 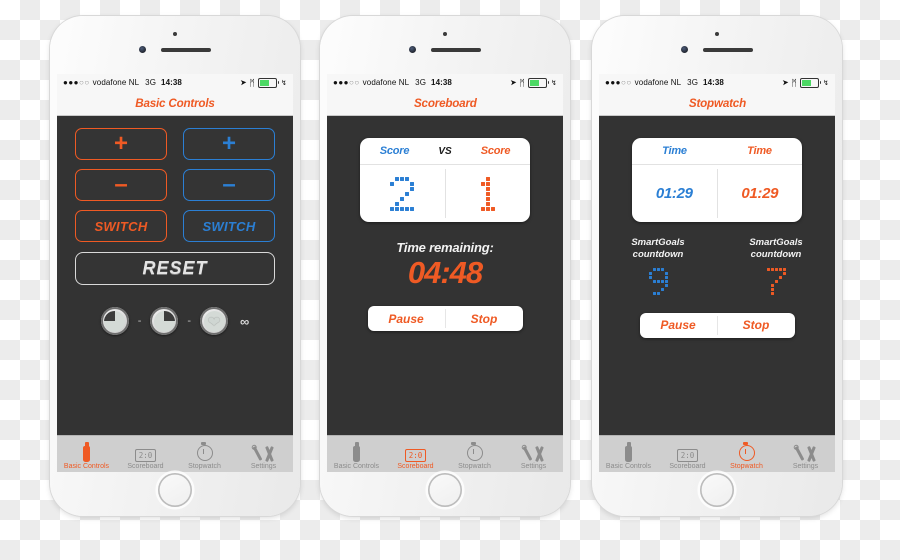 What do you see at coordinates (229, 144) in the screenshot?
I see `plus-button-right: +` at bounding box center [229, 144].